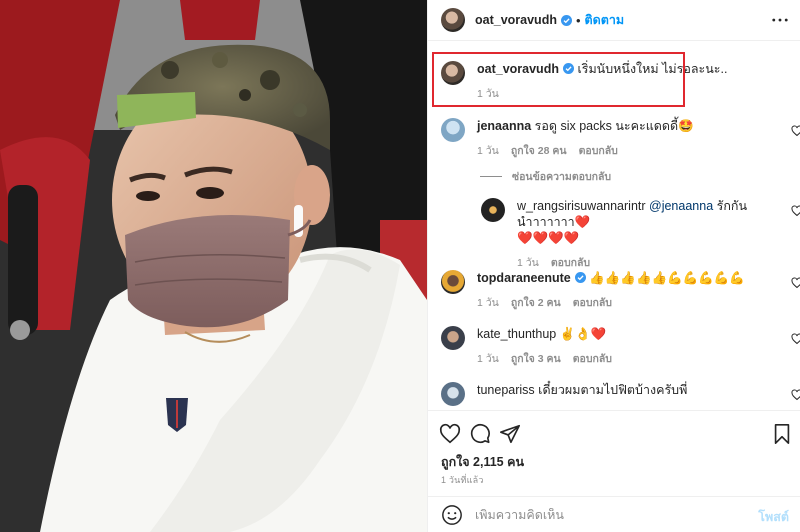 Image resolution: width=800 pixels, height=532 pixels. I want to click on hide-replies-button: ซ่อนข้อความตอบกลับ, so click(545, 176).